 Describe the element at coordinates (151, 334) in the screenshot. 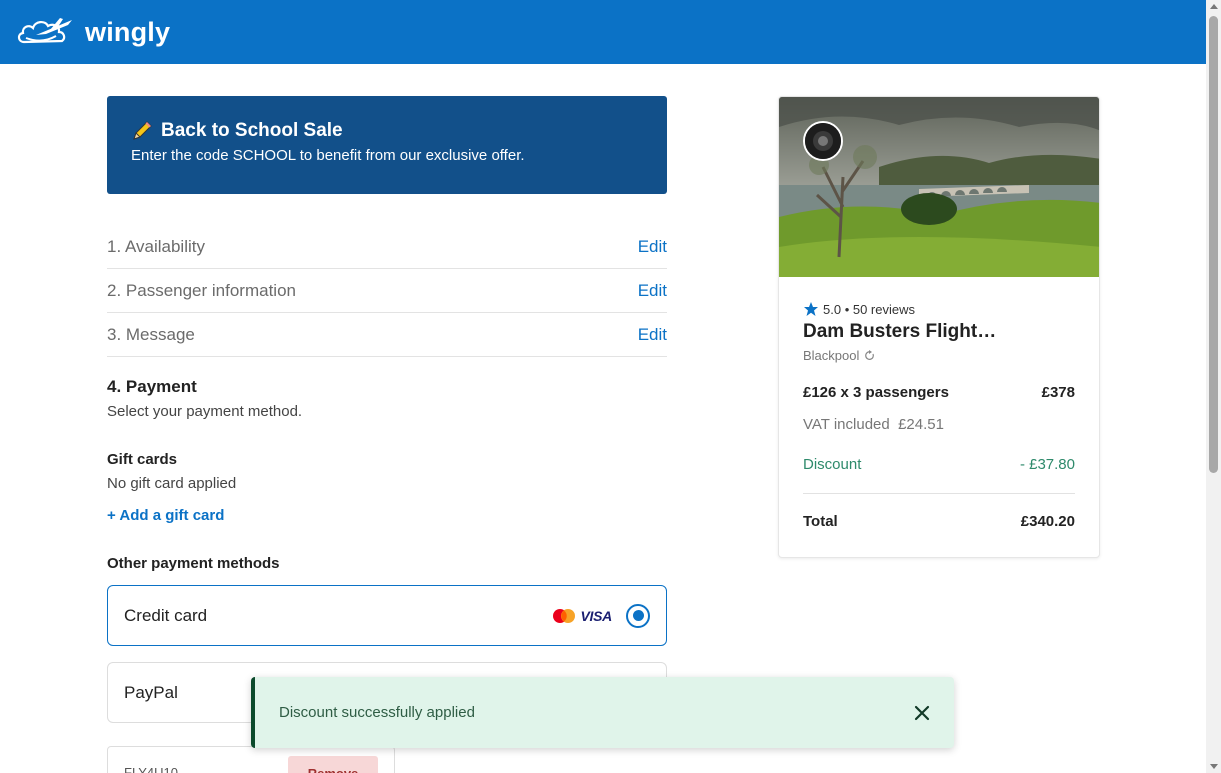

I see `step-label: 3. Message` at that location.